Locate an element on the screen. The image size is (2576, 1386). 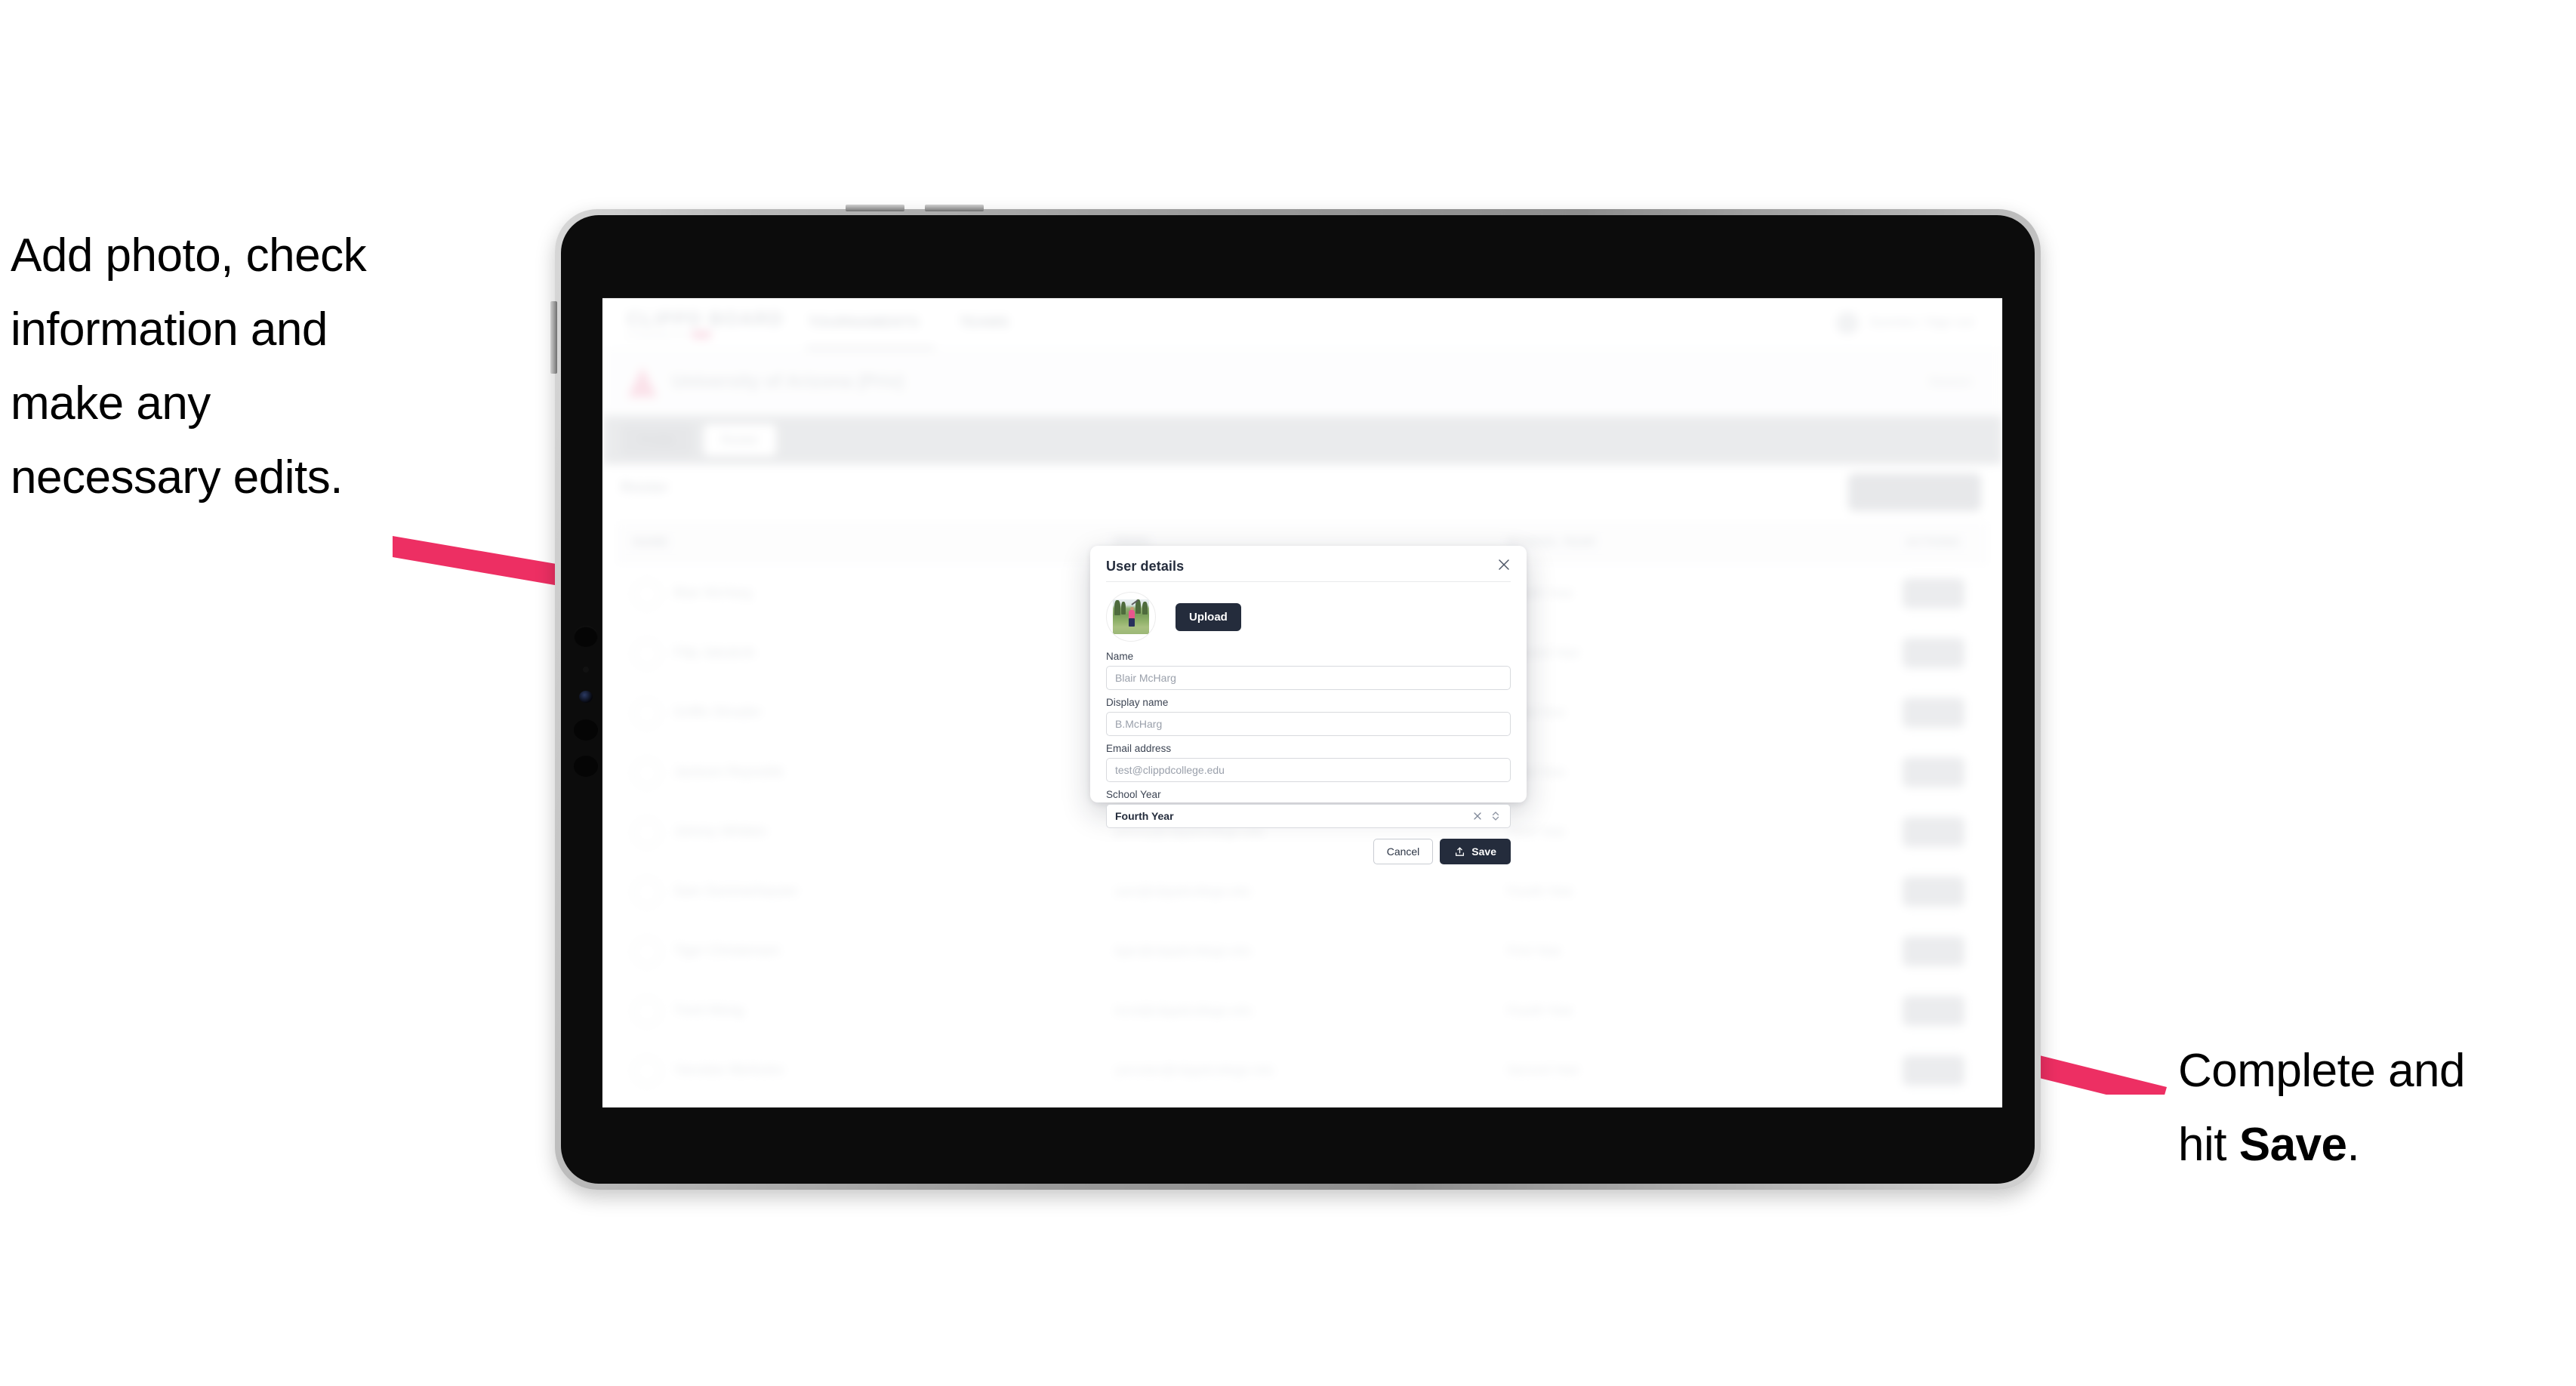
microphone-icon is located at coordinates (586, 670).